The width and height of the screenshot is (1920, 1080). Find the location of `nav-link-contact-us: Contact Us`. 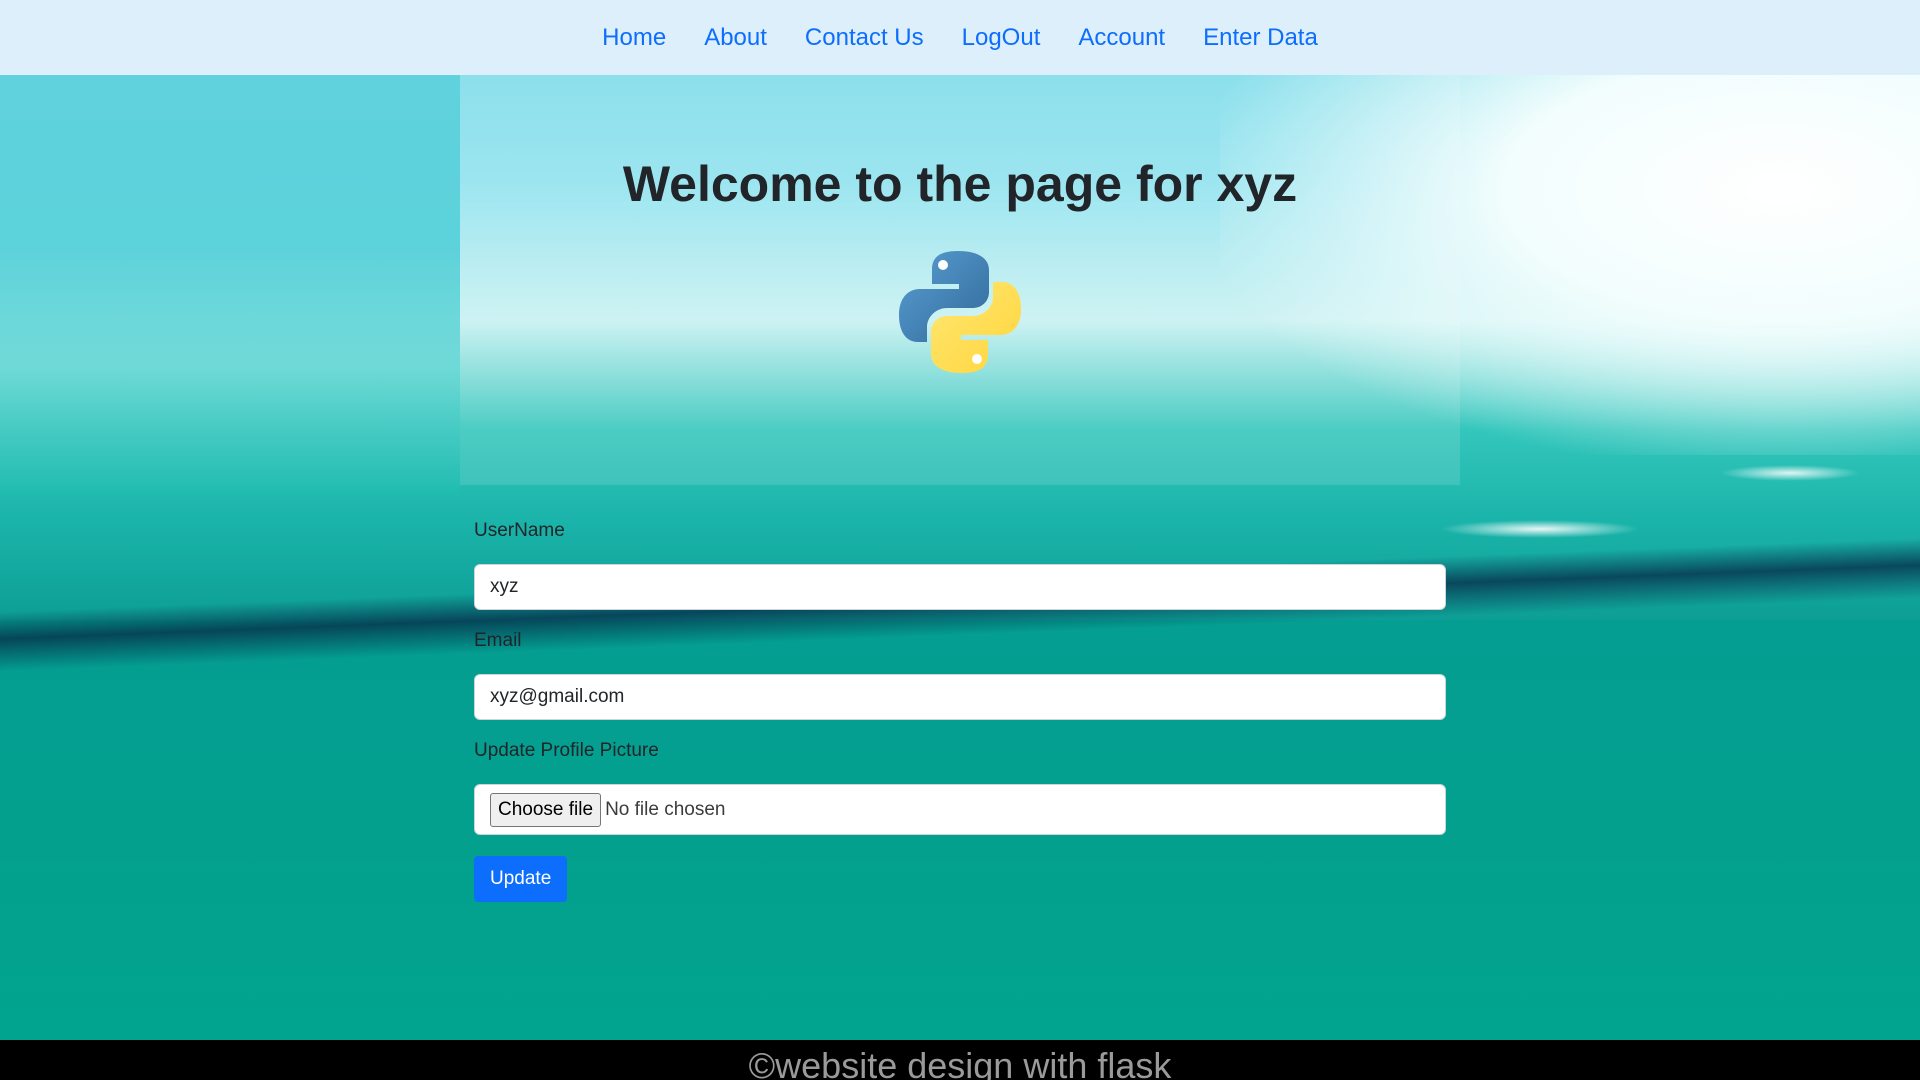

nav-link-contact-us: Contact Us is located at coordinates (864, 38).